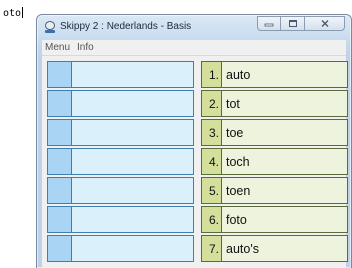  Describe the element at coordinates (212, 248) in the screenshot. I see `suggestion-number: 7.` at that location.